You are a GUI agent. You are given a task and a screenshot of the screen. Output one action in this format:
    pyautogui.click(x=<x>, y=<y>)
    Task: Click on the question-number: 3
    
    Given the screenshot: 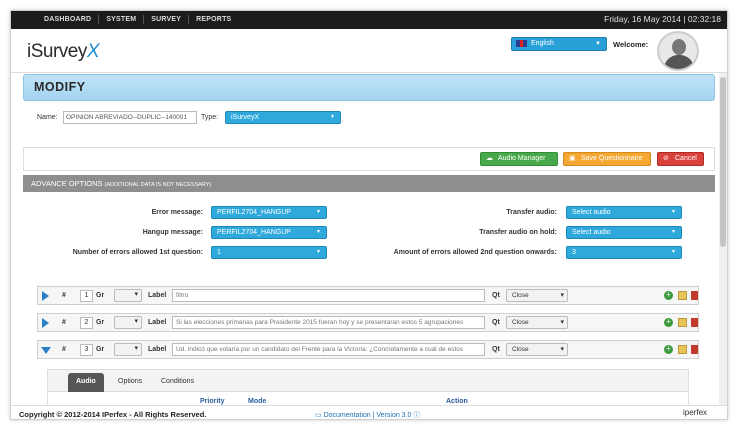 What is the action you would take?
    pyautogui.click(x=86, y=350)
    